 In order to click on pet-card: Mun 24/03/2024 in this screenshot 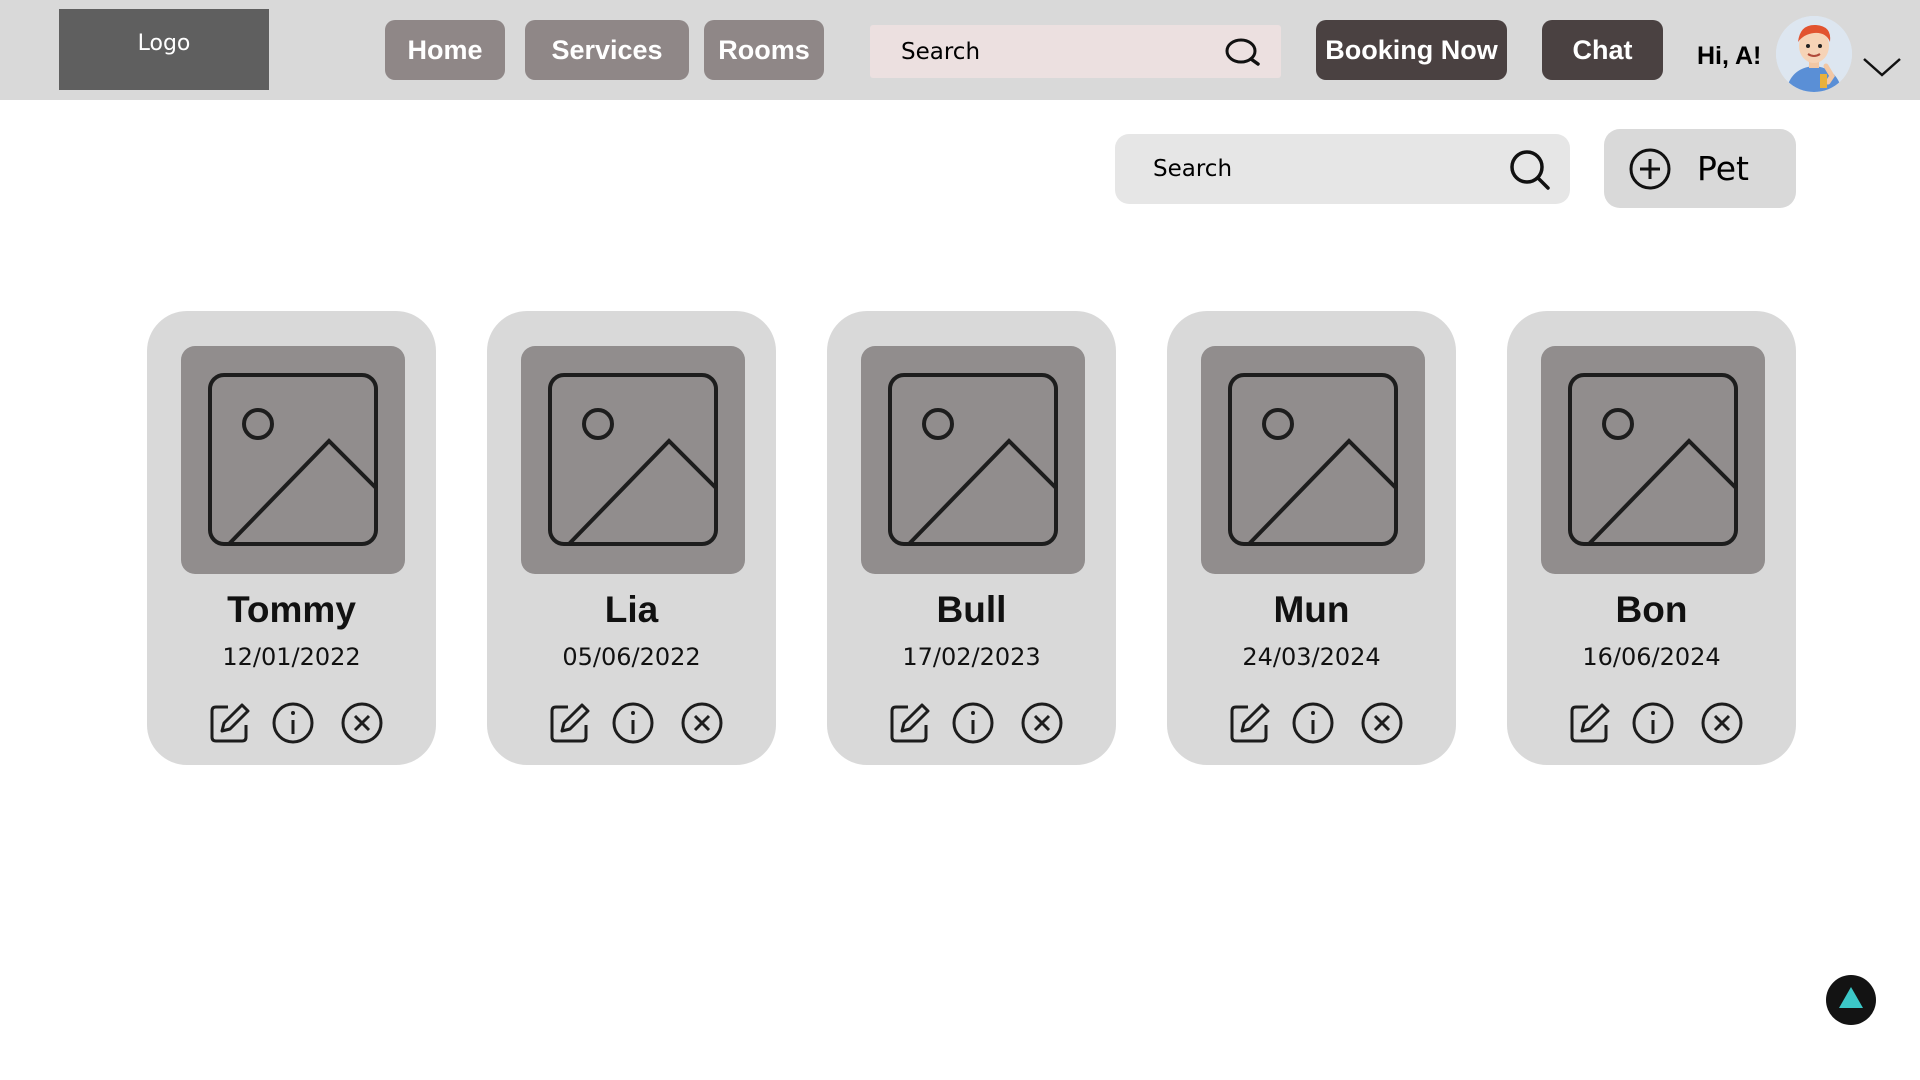, I will do `click(1311, 538)`.